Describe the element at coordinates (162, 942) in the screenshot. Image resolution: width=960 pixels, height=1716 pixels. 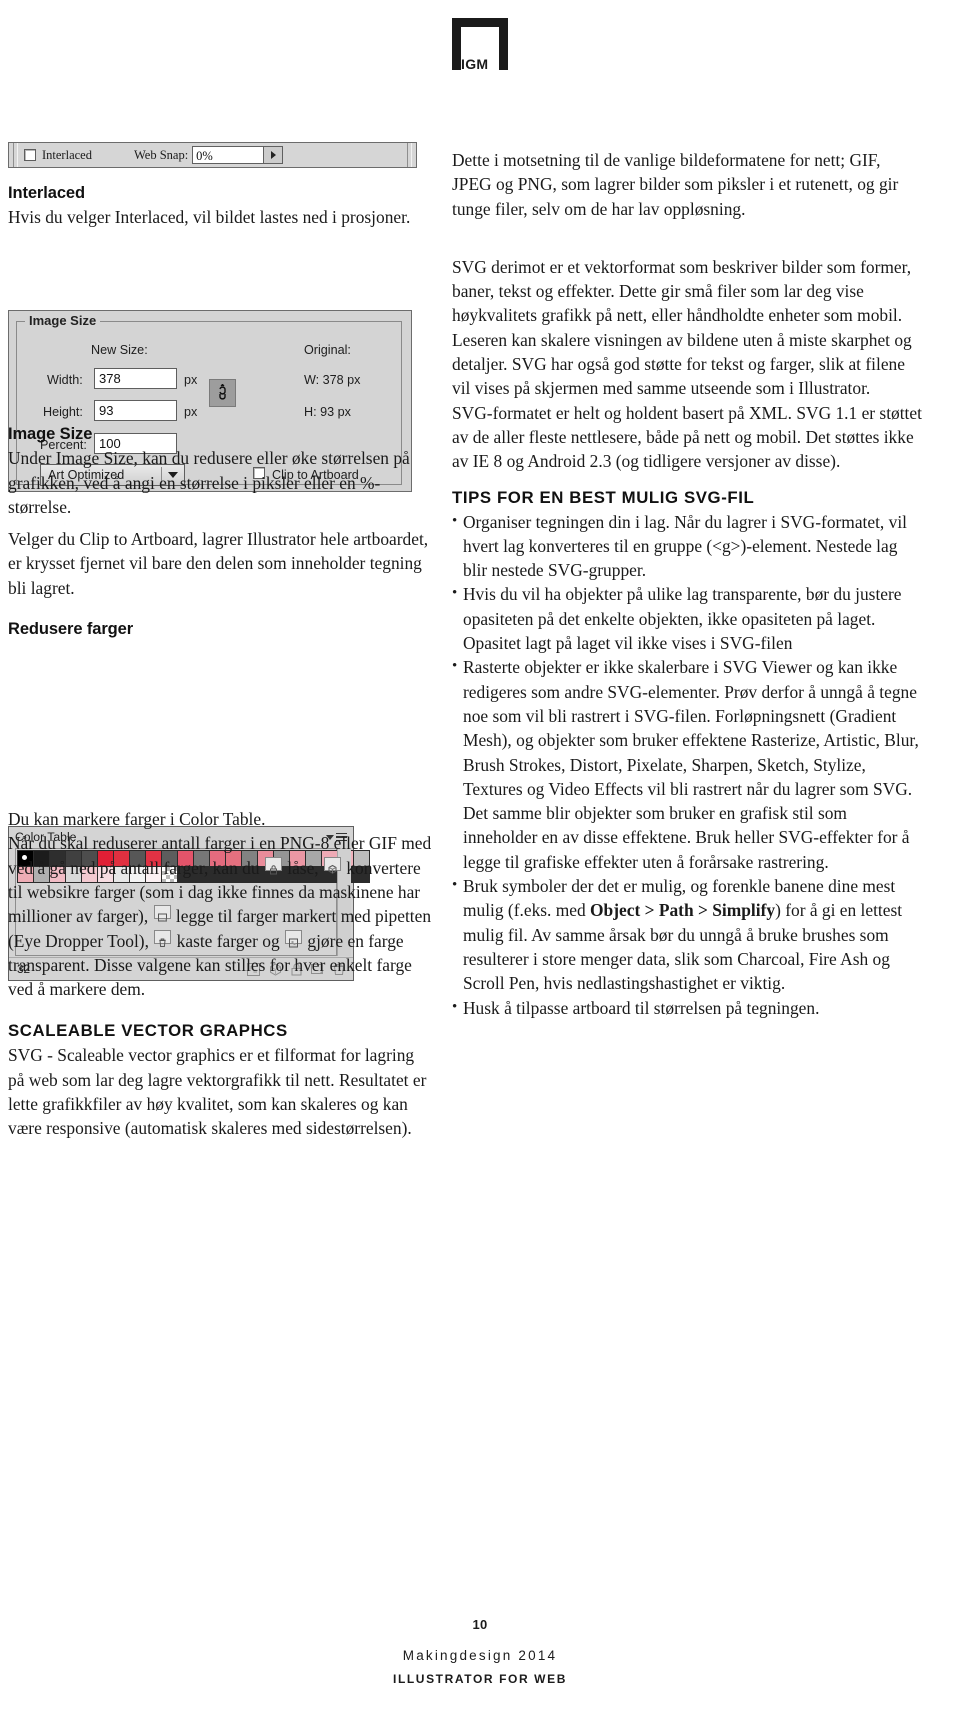
I see `trash-glyph` at that location.